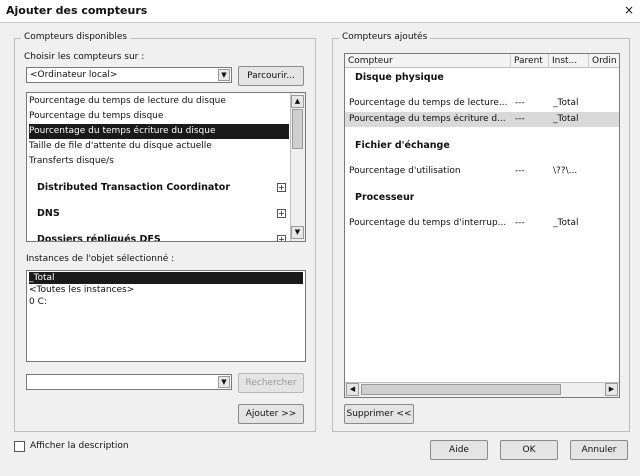 This screenshot has width=640, height=476. Describe the element at coordinates (629, 10) in the screenshot. I see `close-icon: ×` at that location.